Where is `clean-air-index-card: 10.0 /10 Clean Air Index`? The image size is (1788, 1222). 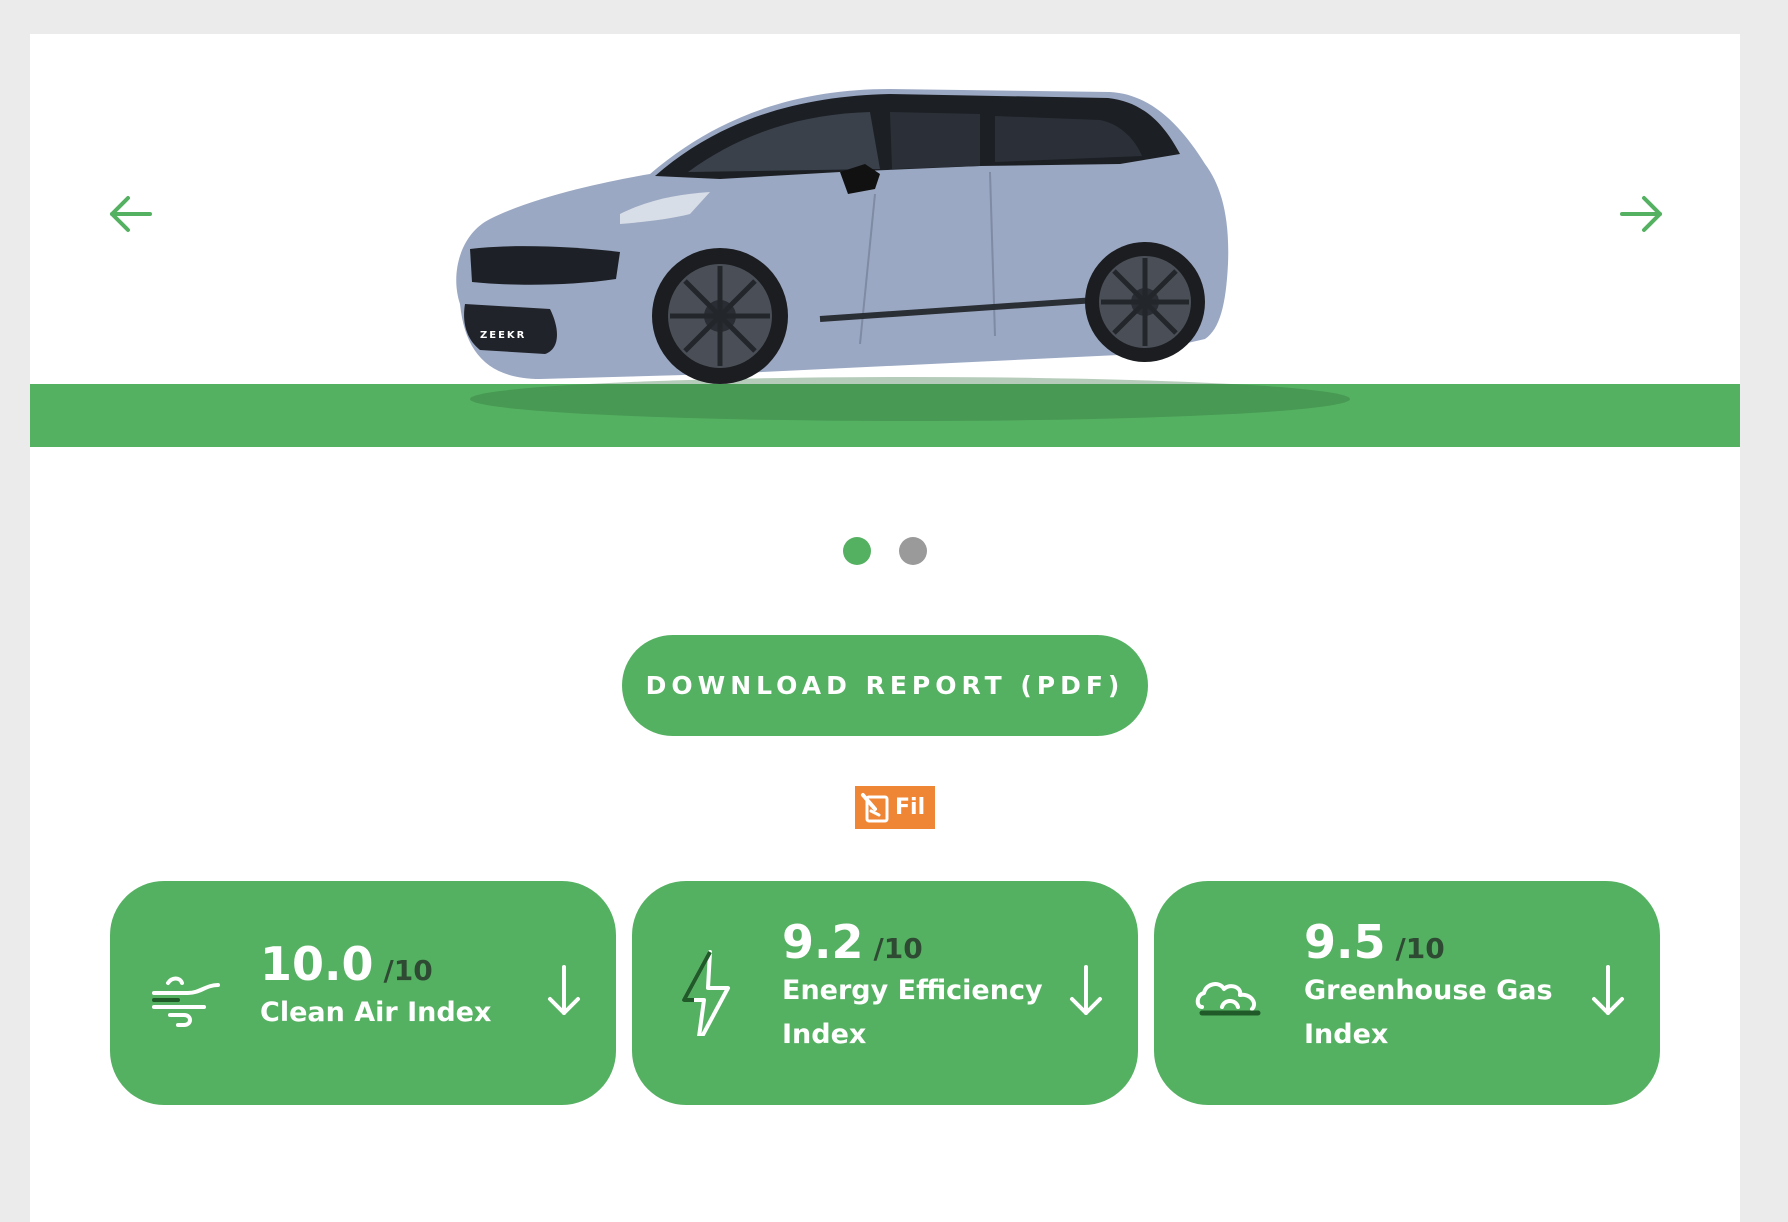
clean-air-index-card: 10.0 /10 Clean Air Index is located at coordinates (363, 993).